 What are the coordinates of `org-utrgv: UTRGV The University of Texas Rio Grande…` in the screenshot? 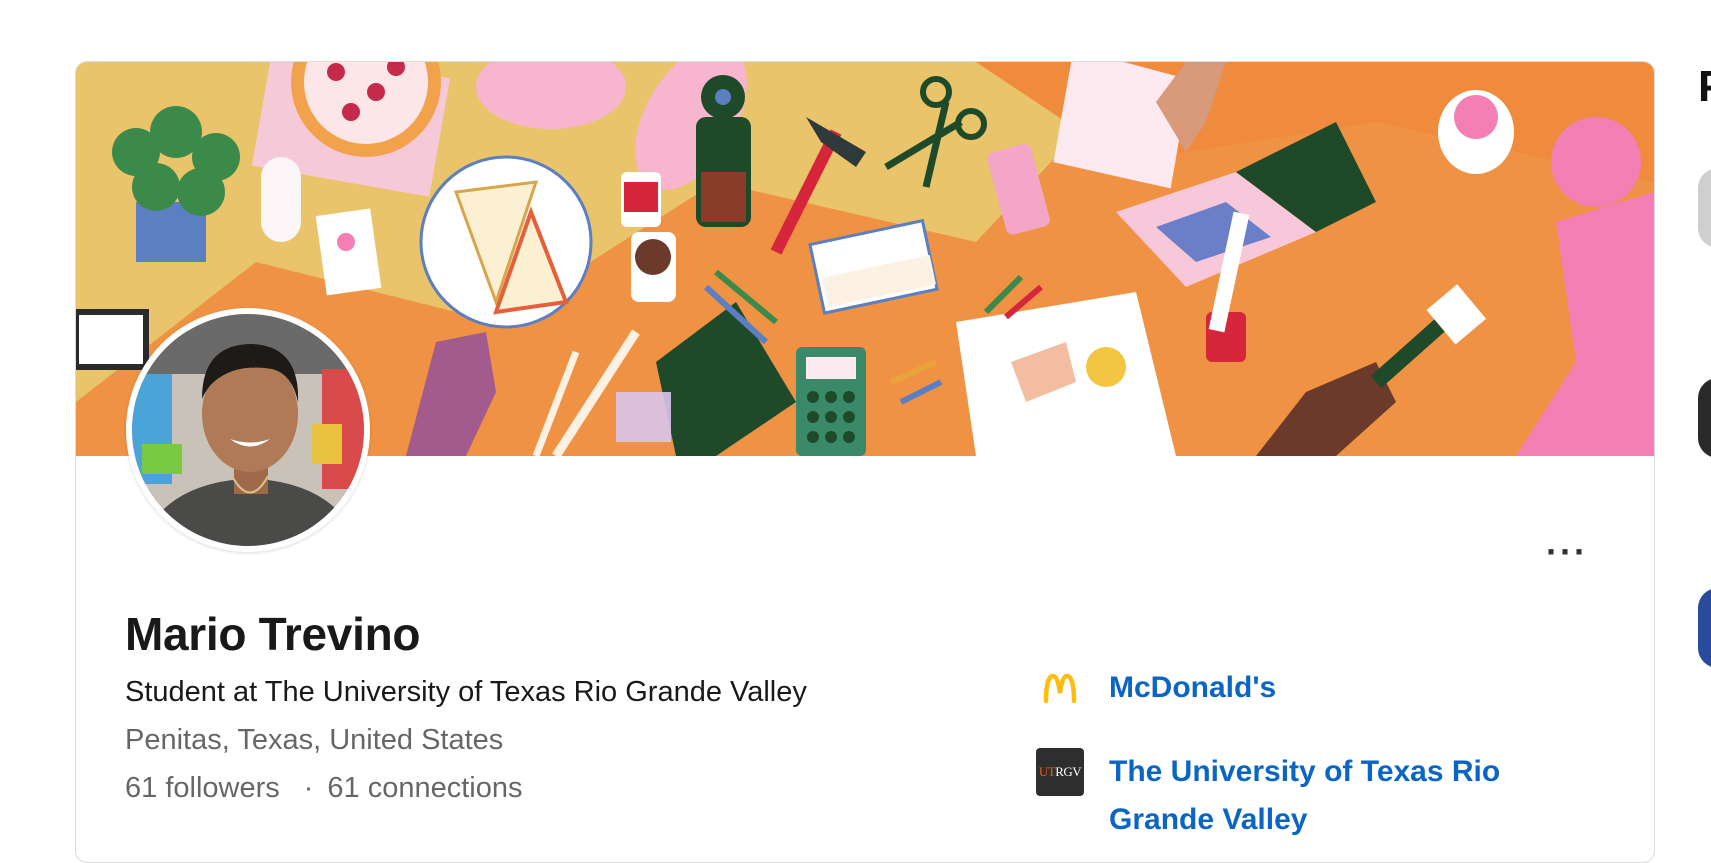 It's located at (1296, 796).